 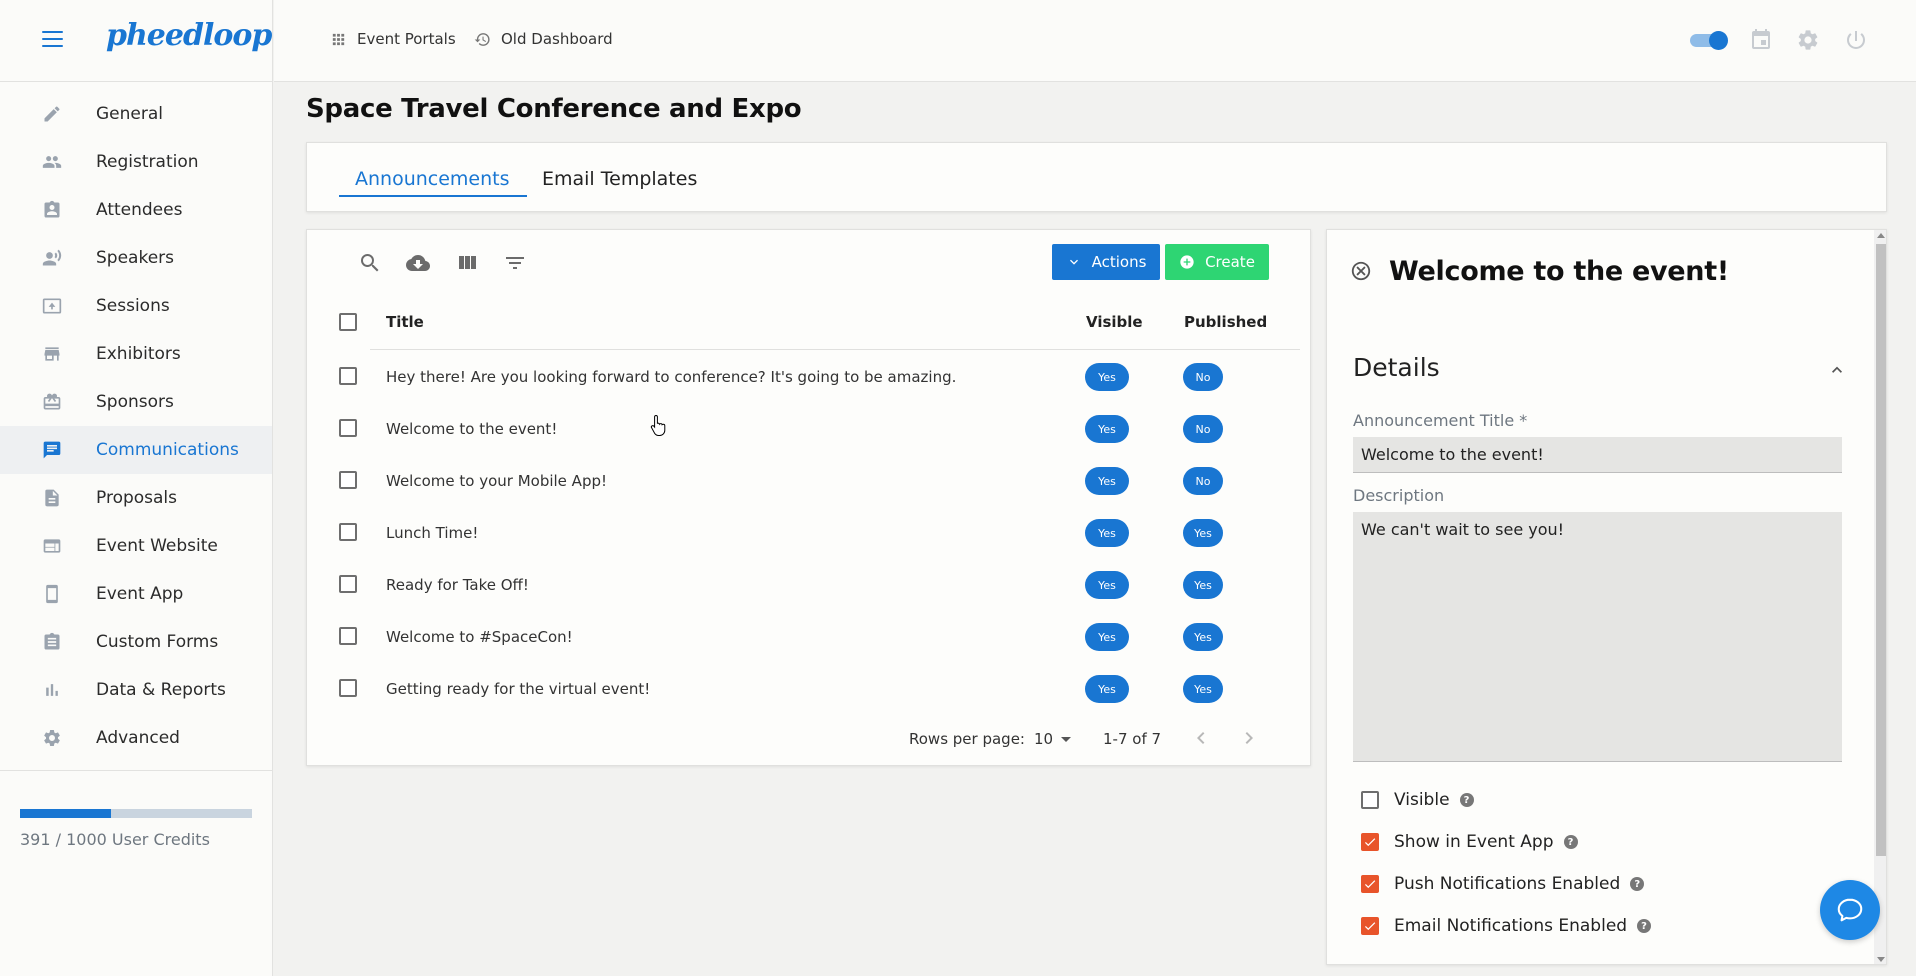 I want to click on support-chat-button, so click(x=1850, y=910).